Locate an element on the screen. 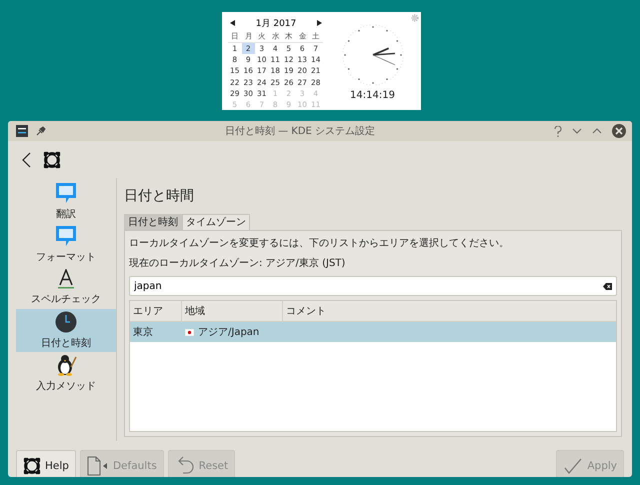 The height and width of the screenshot is (485, 640). sidebar-item: 翻訳 is located at coordinates (66, 201).